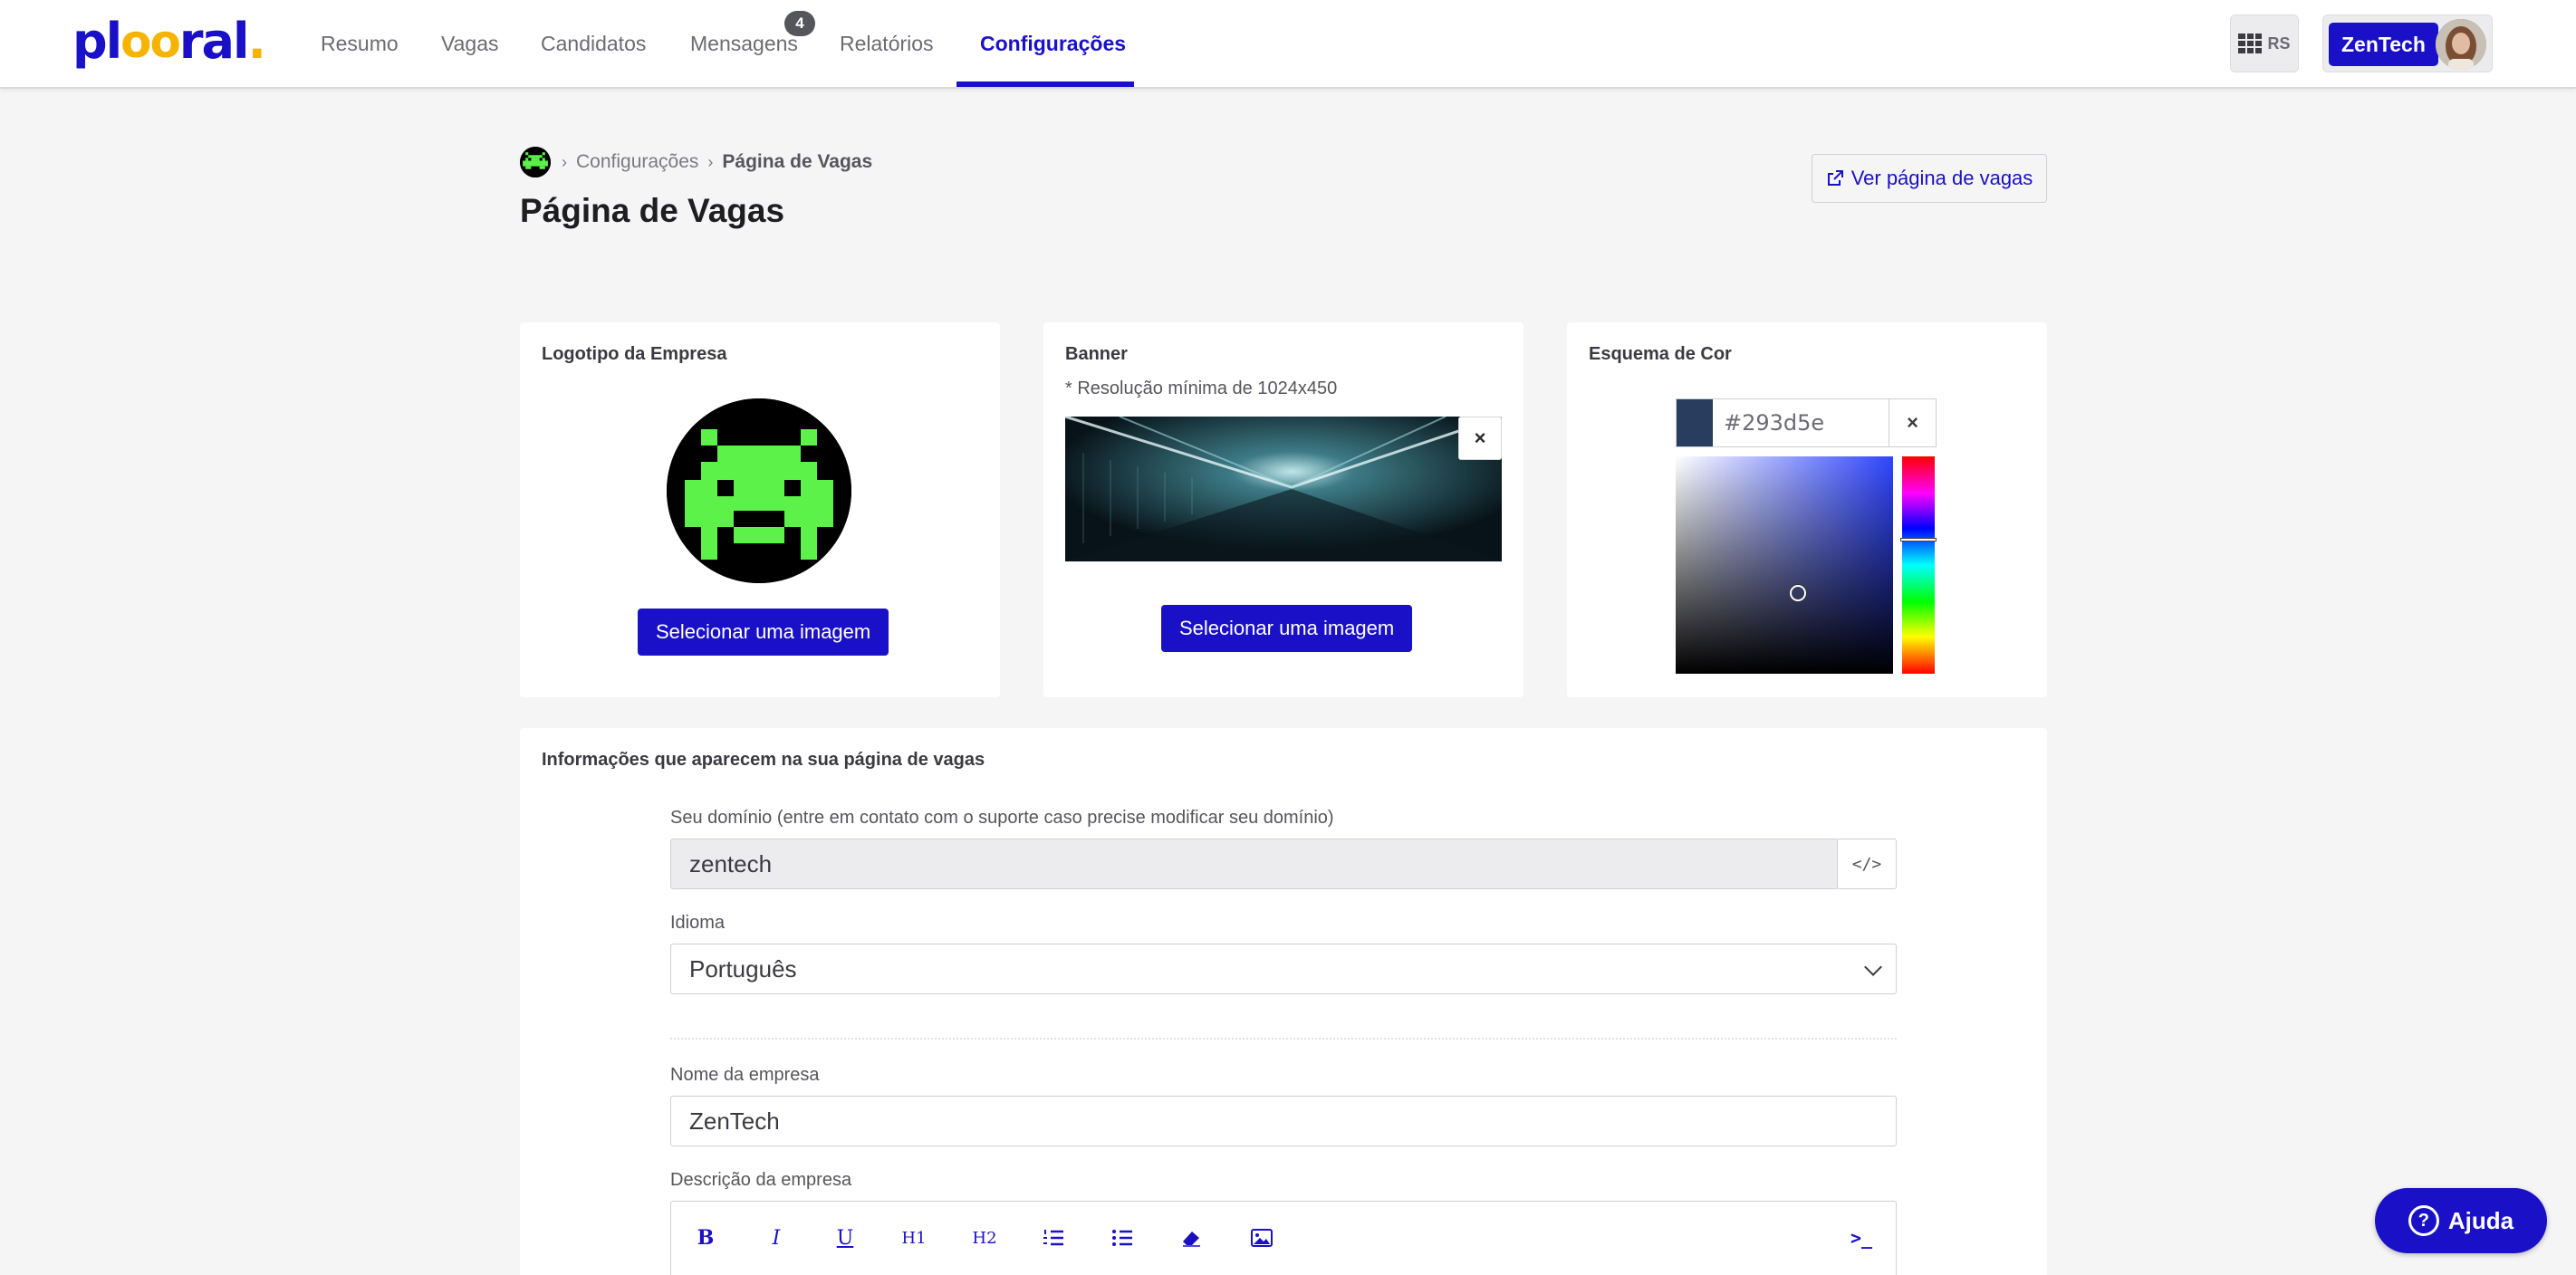  Describe the element at coordinates (744, 43) in the screenshot. I see `nav-item-mensagens: Mensagens` at that location.